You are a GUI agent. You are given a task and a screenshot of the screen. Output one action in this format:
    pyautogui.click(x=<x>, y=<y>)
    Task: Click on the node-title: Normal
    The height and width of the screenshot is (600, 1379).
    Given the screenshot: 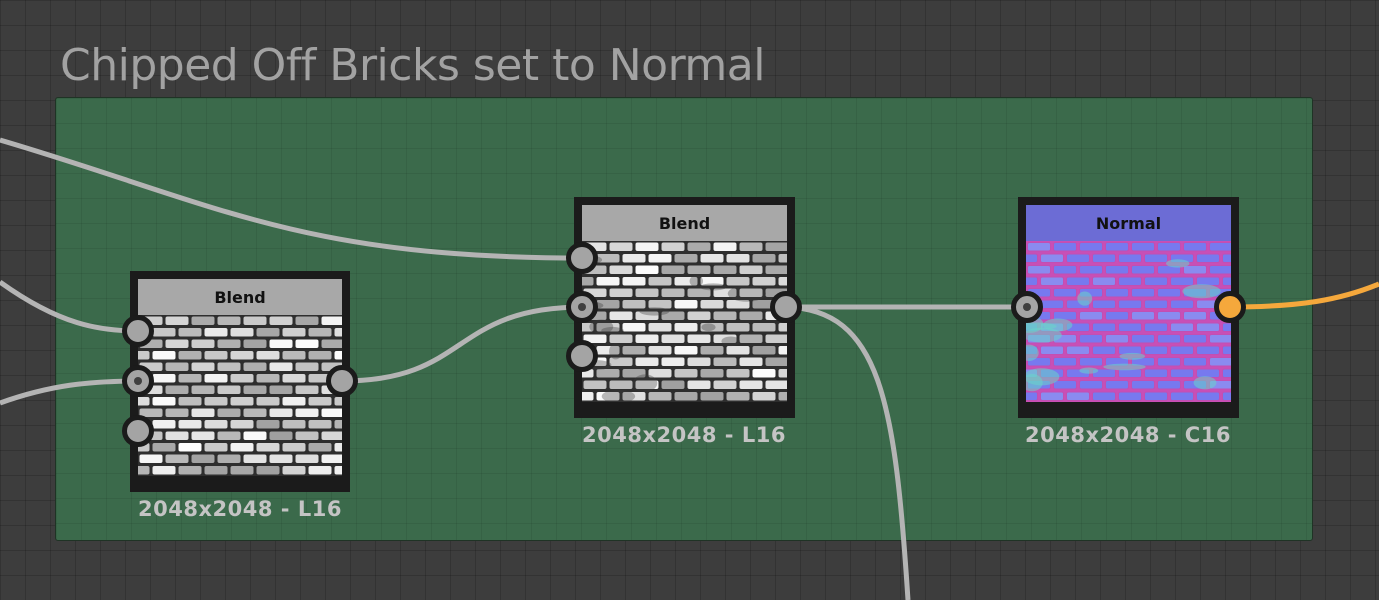 What is the action you would take?
    pyautogui.click(x=1128, y=223)
    